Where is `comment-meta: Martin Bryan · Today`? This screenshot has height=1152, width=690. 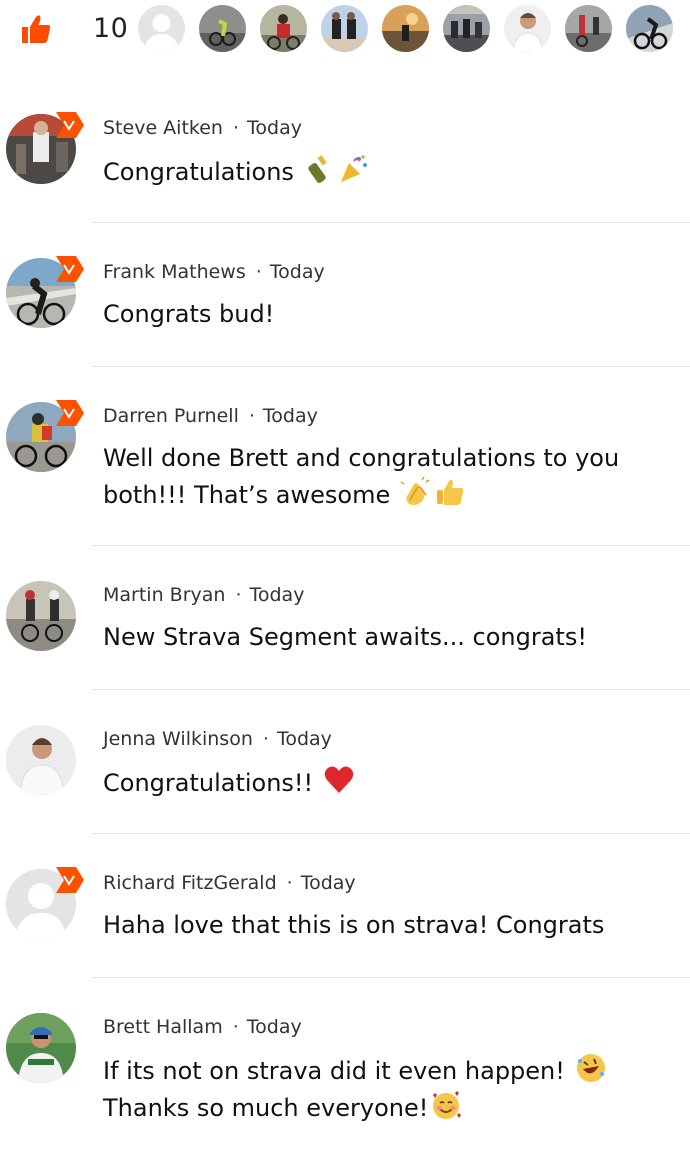
comment-meta: Martin Bryan · Today is located at coordinates (203, 595).